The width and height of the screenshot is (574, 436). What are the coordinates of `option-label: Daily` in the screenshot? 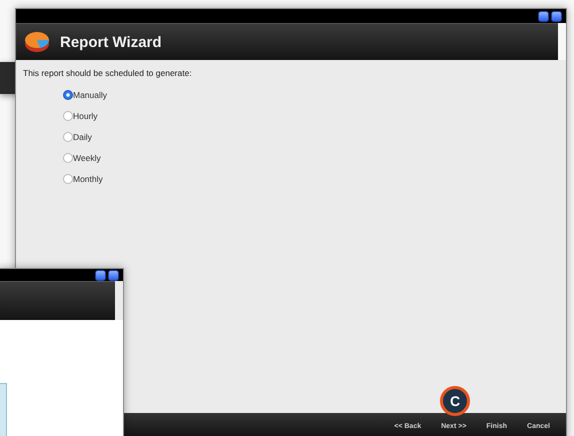 It's located at (82, 137).